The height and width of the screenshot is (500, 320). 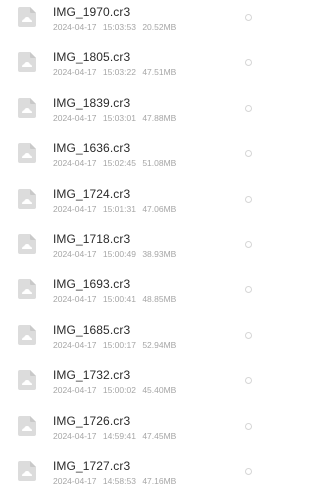 What do you see at coordinates (159, 72) in the screenshot?
I see `file-size: 47.51MB` at bounding box center [159, 72].